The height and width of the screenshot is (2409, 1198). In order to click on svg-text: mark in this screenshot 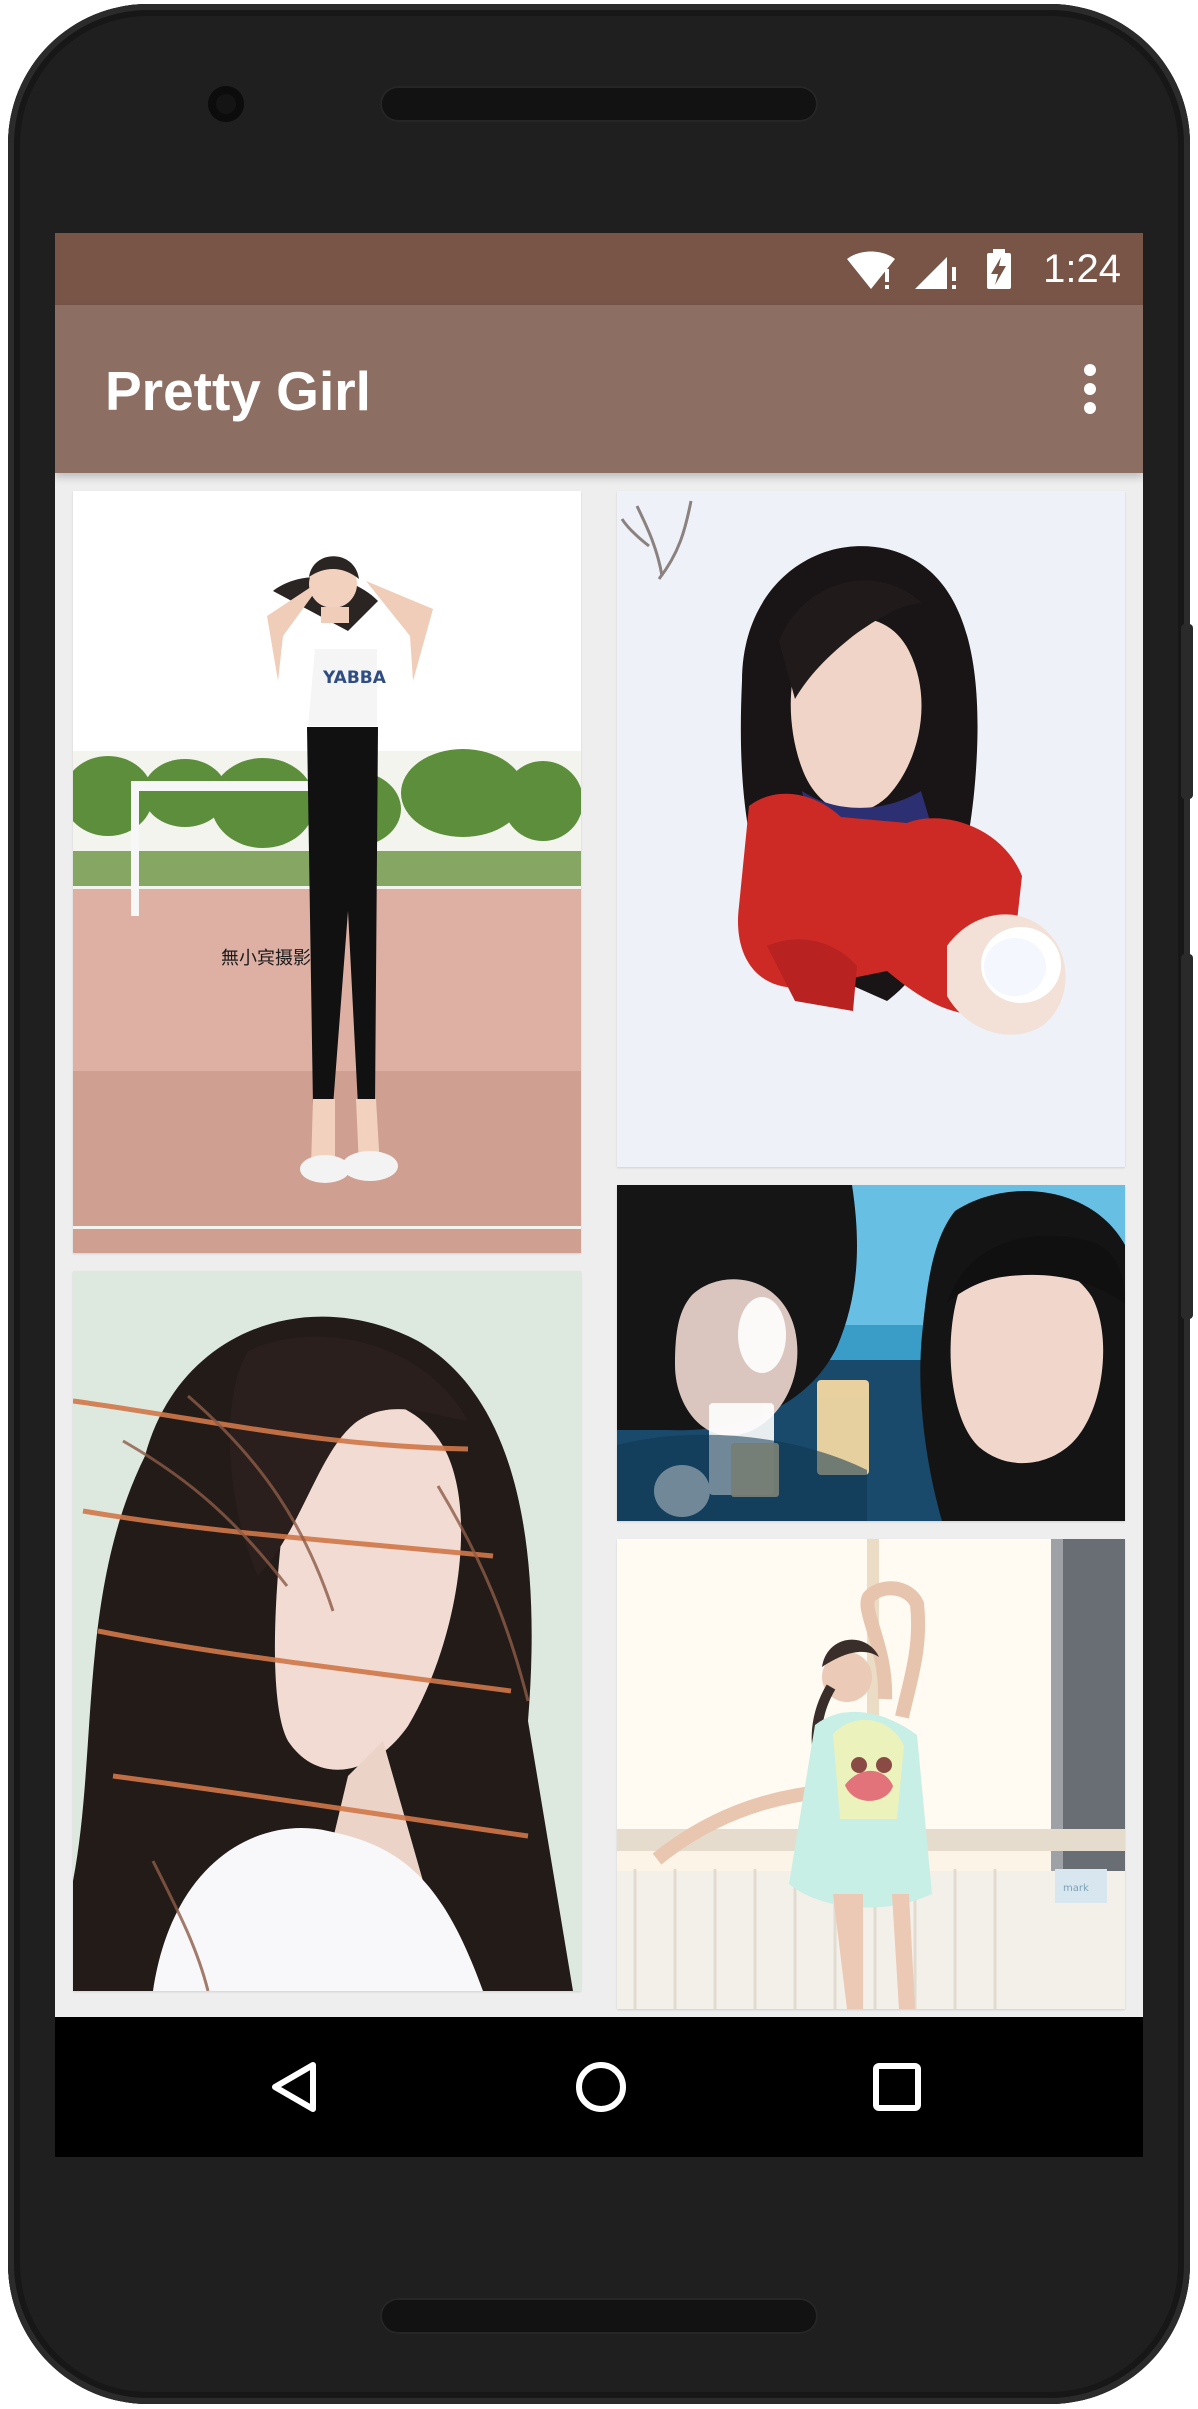, I will do `click(1076, 1888)`.